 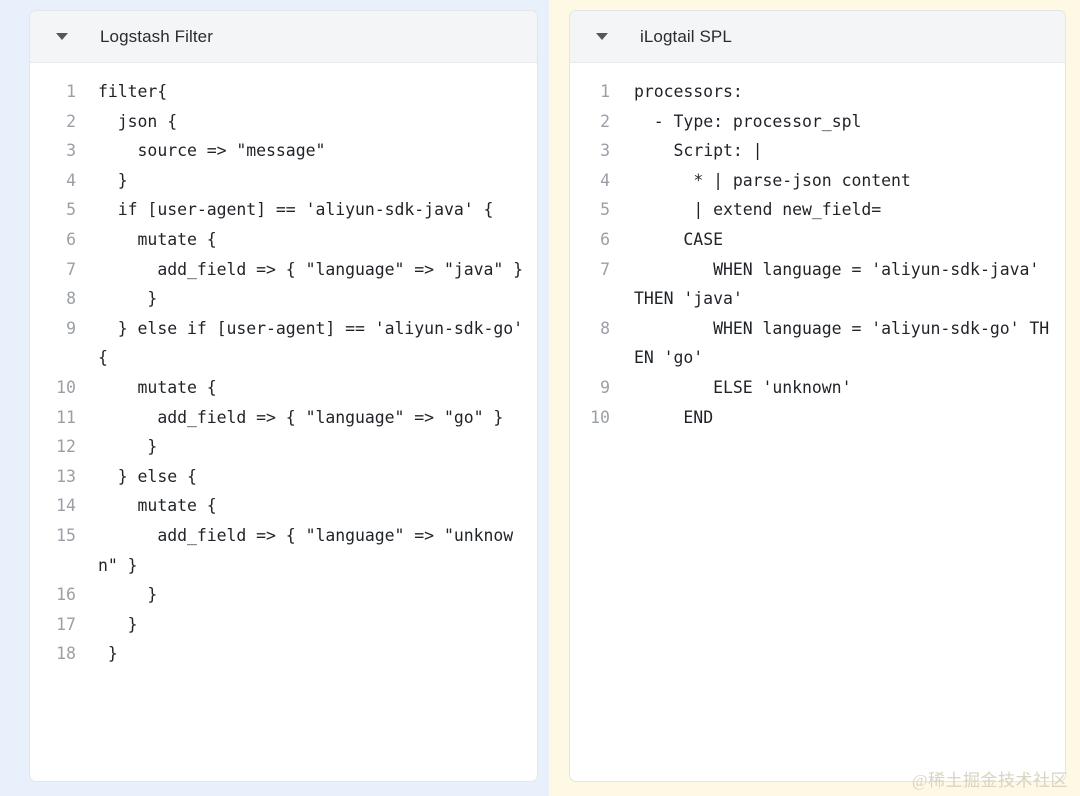 I want to click on code-line: 16 }, so click(x=277, y=595).